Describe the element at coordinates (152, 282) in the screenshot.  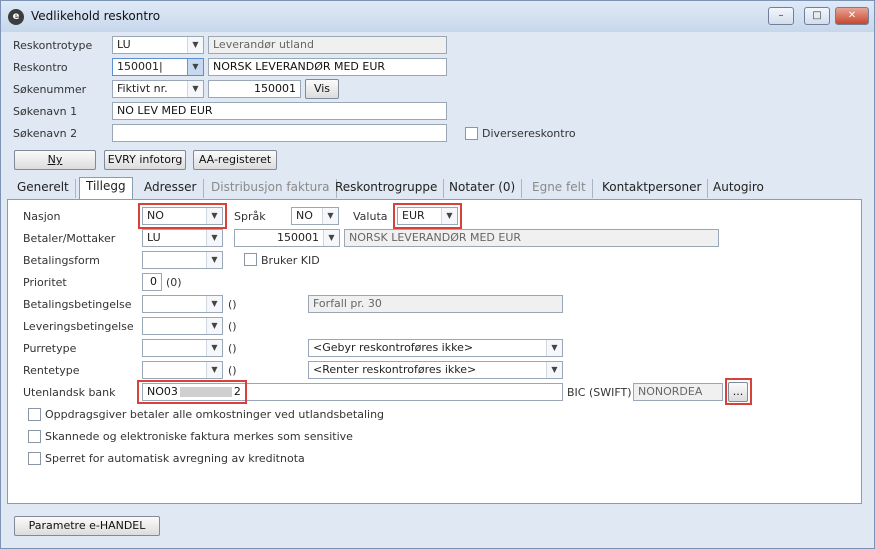
I see `prioritet-field: 0` at that location.